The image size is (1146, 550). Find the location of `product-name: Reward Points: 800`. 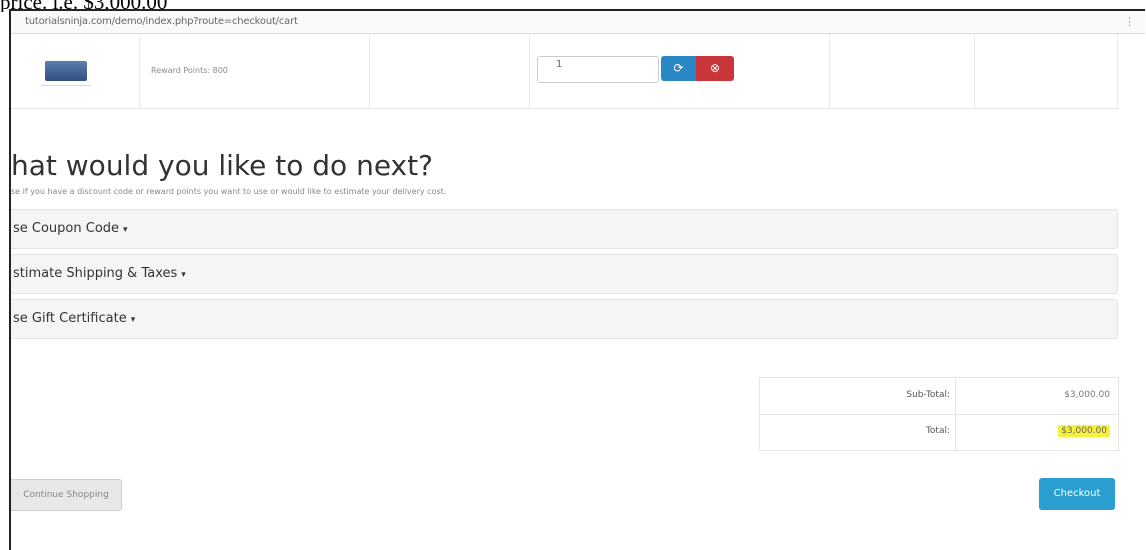

product-name: Reward Points: 800 is located at coordinates (189, 70).